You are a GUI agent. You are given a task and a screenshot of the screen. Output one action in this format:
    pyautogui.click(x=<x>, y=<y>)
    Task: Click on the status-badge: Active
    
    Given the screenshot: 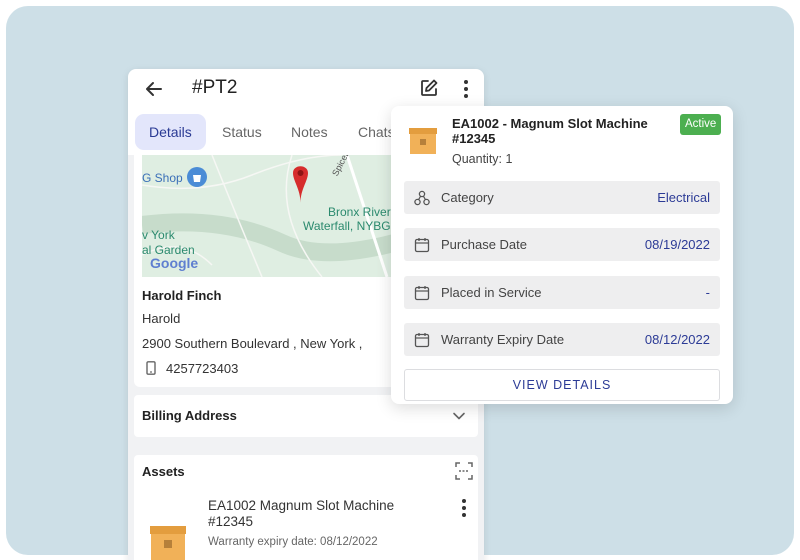 What is the action you would take?
    pyautogui.click(x=701, y=124)
    